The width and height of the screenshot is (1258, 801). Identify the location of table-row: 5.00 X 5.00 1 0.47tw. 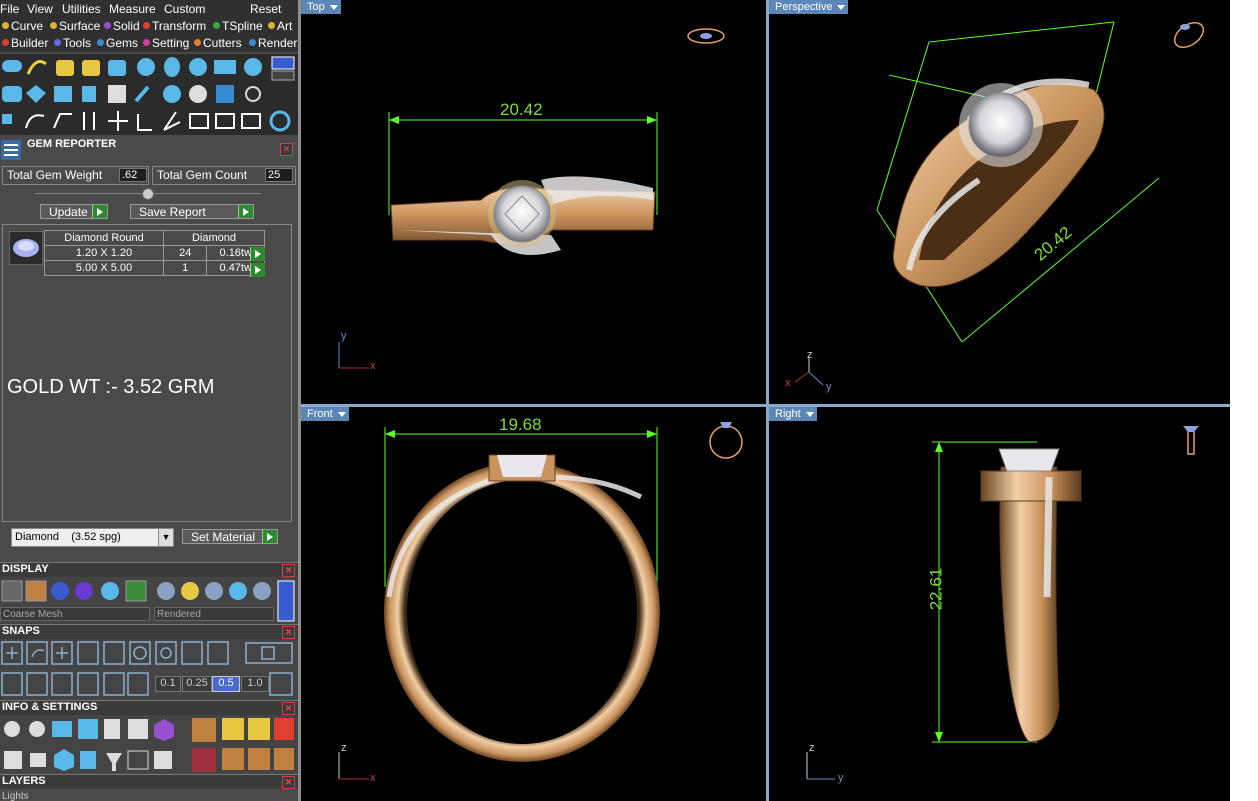
(154, 268).